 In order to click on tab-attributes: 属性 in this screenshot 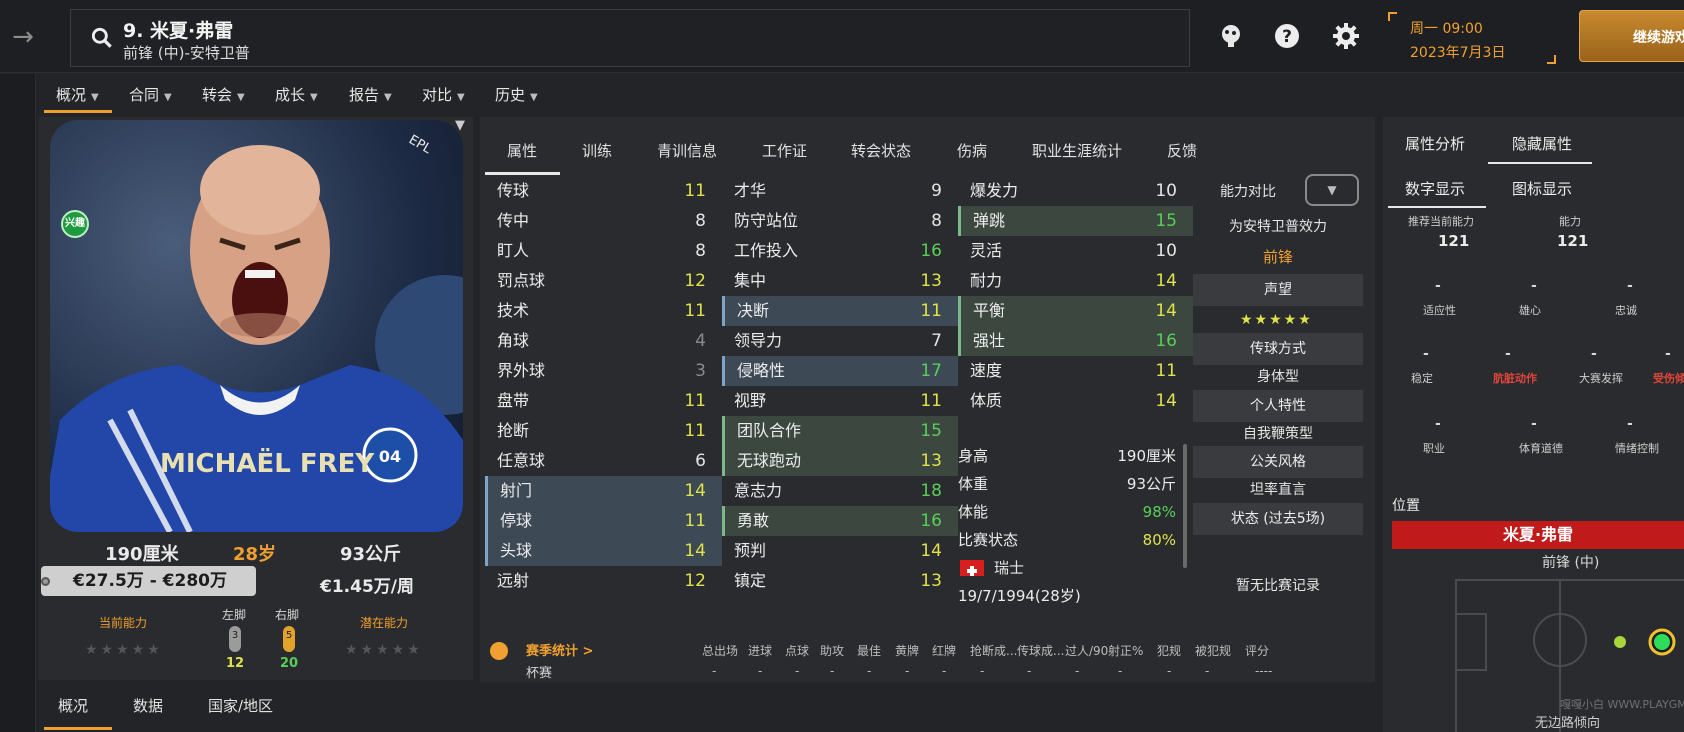, I will do `click(522, 150)`.